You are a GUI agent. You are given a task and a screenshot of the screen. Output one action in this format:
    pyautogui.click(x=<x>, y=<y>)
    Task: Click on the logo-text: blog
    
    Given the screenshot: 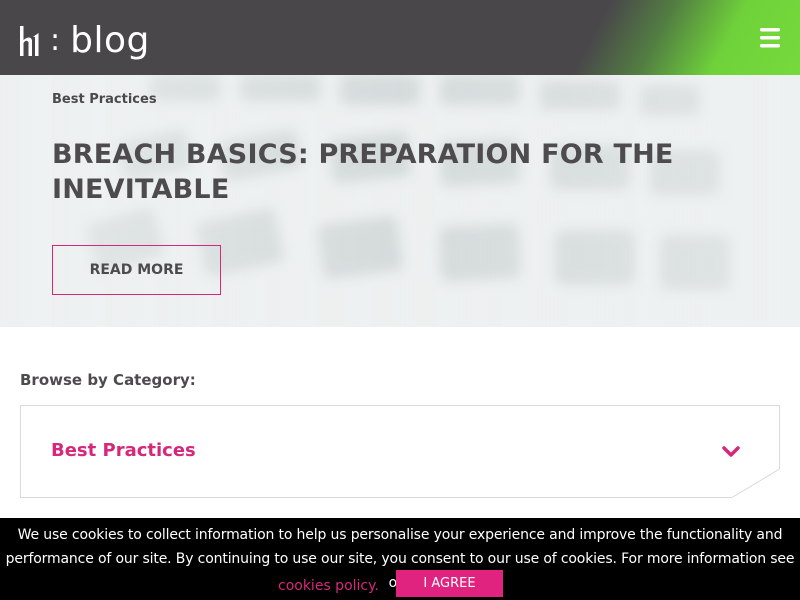 What is the action you would take?
    pyautogui.click(x=110, y=40)
    